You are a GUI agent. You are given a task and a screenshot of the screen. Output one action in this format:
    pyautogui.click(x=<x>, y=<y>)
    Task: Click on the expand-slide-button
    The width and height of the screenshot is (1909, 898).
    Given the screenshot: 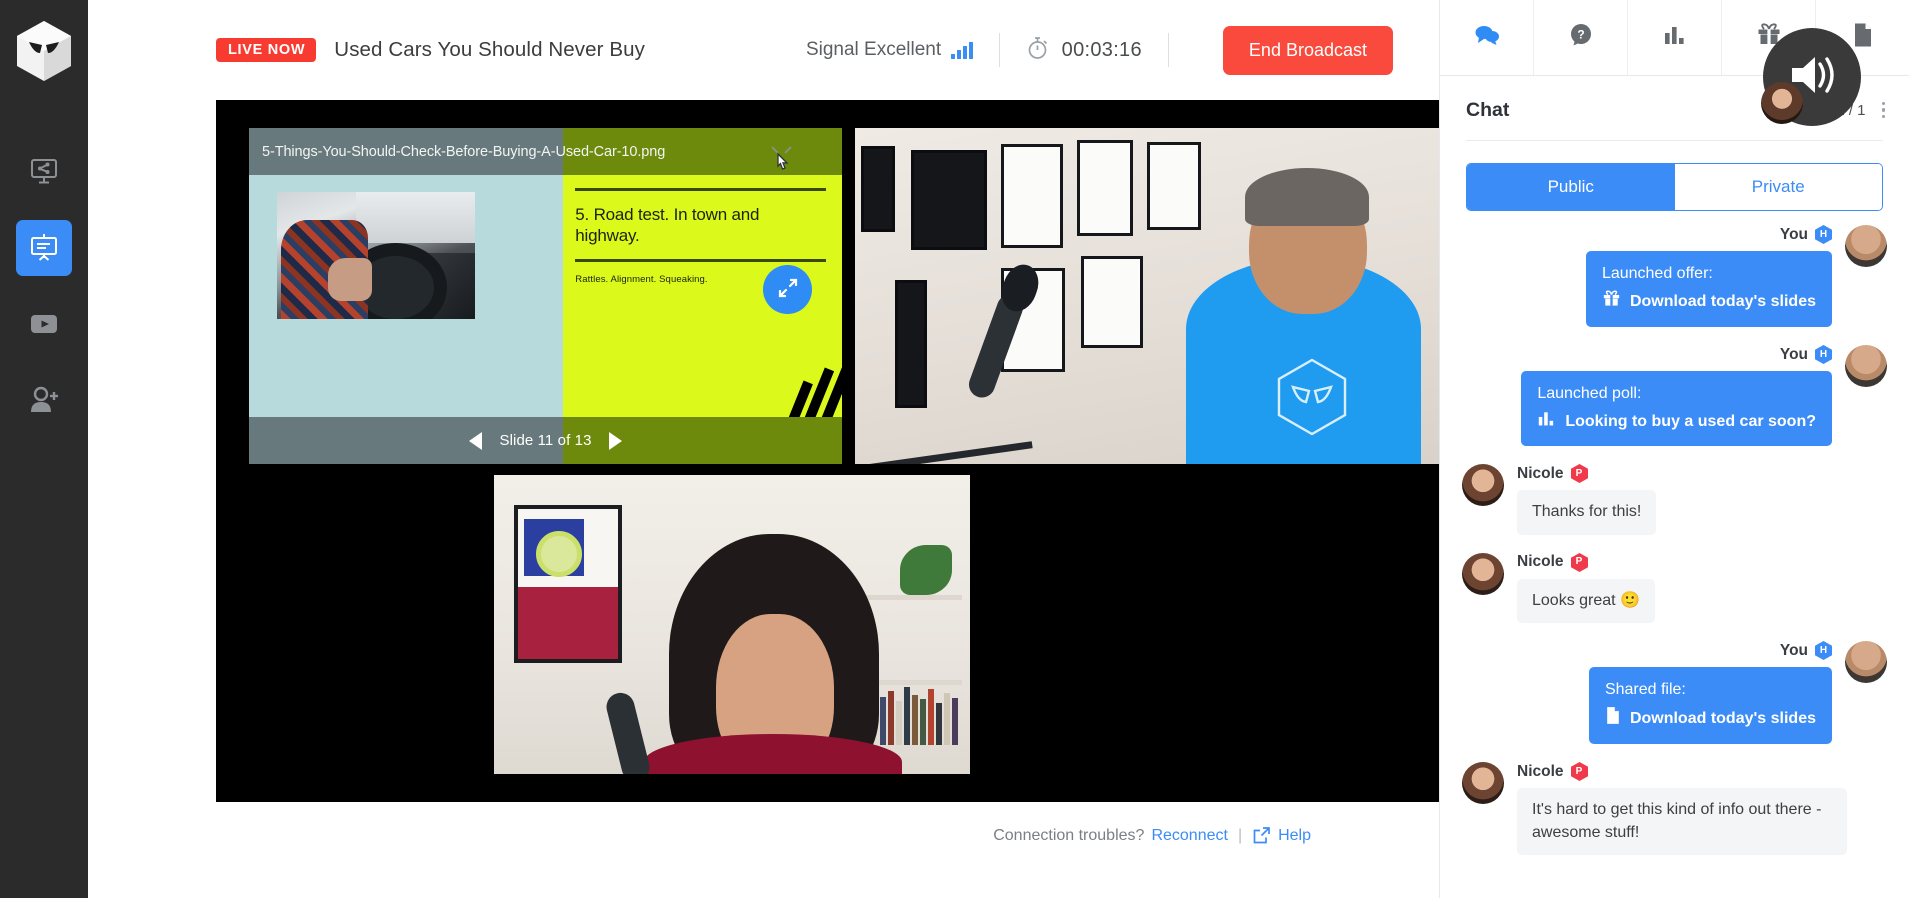 What is the action you would take?
    pyautogui.click(x=787, y=289)
    